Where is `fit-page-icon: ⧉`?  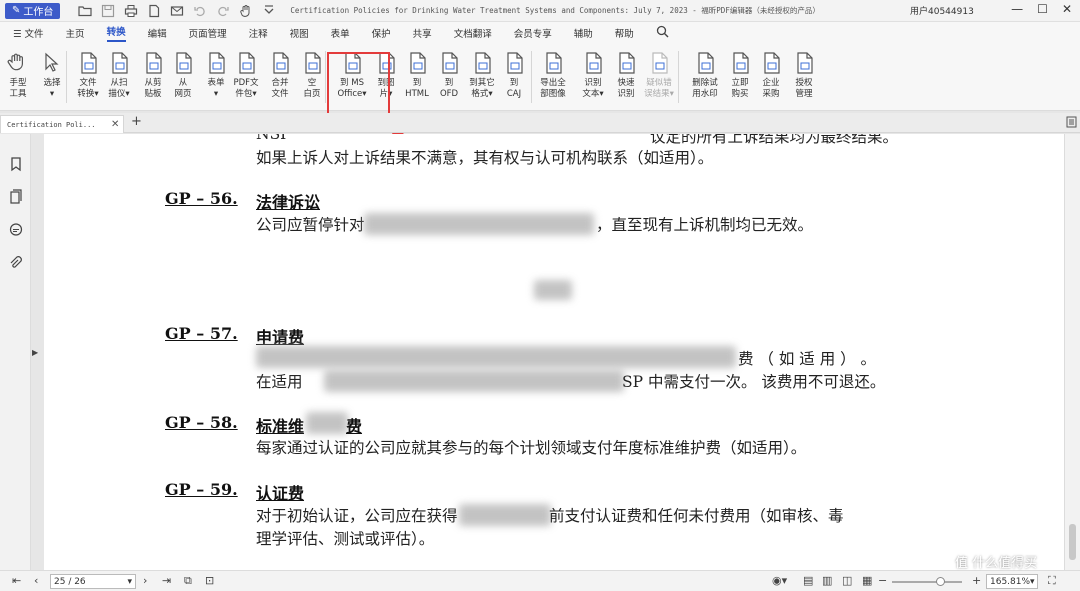 fit-page-icon: ⧉ is located at coordinates (188, 581).